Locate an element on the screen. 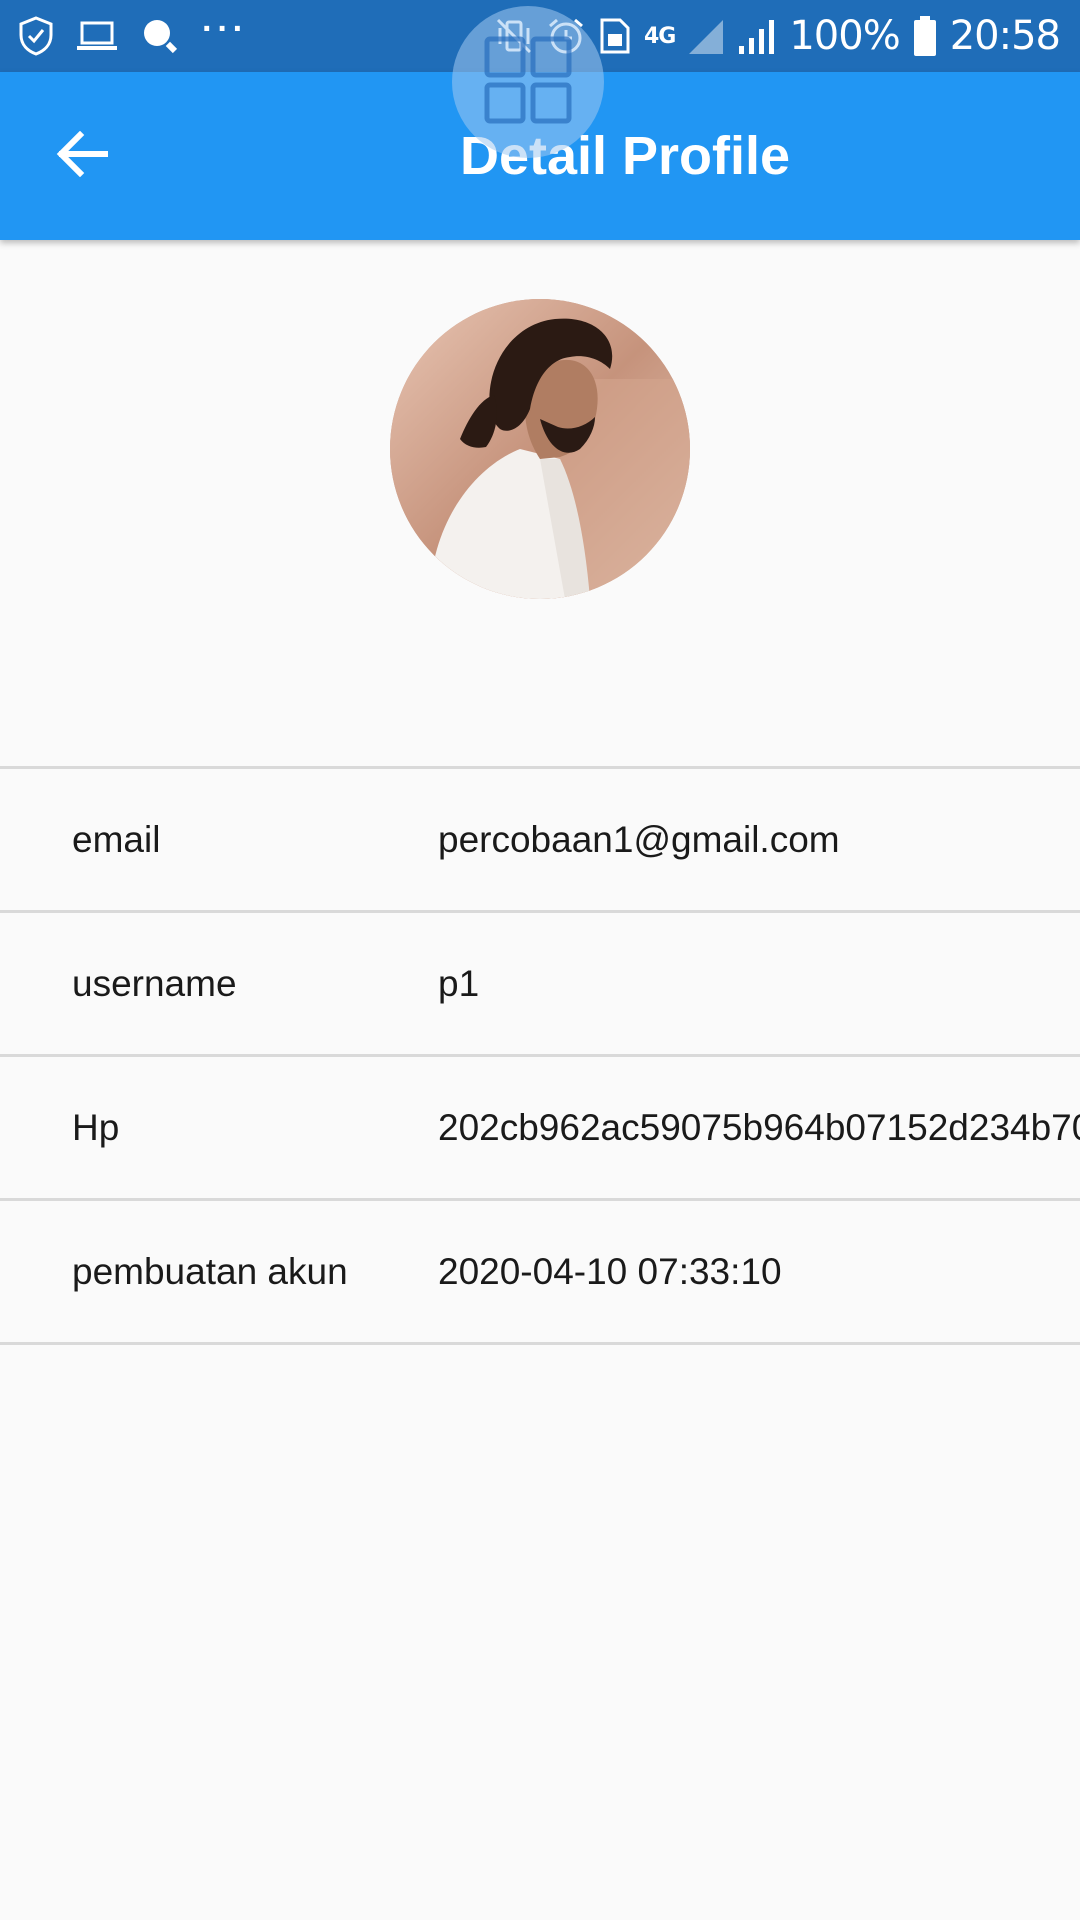 The width and height of the screenshot is (1080, 1920). arrow-back-icon is located at coordinates (82, 156).